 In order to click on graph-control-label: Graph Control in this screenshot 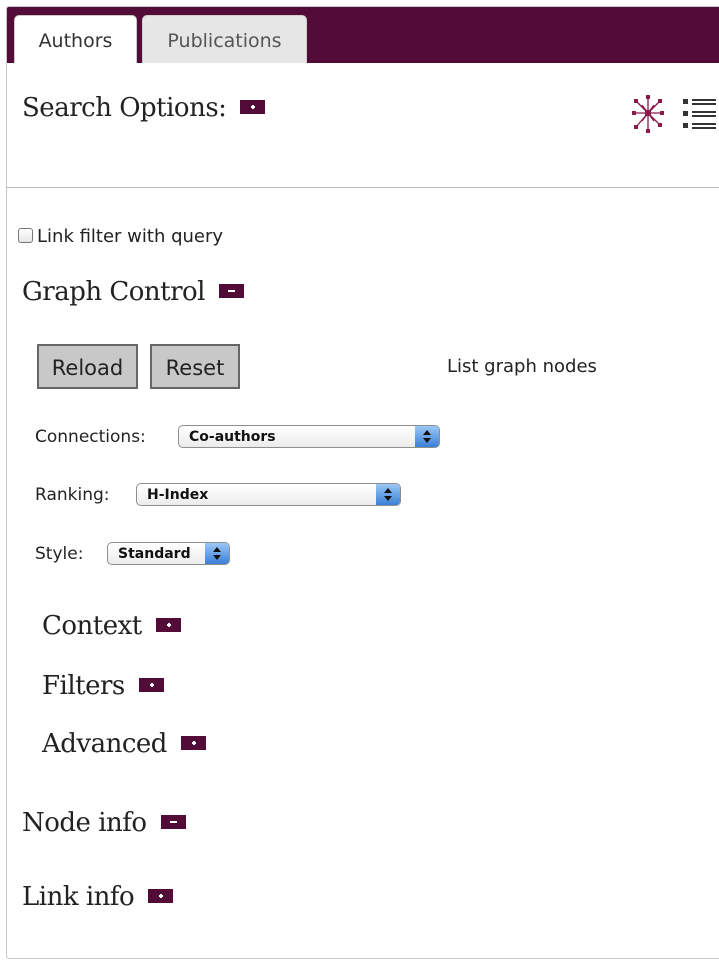, I will do `click(114, 292)`.